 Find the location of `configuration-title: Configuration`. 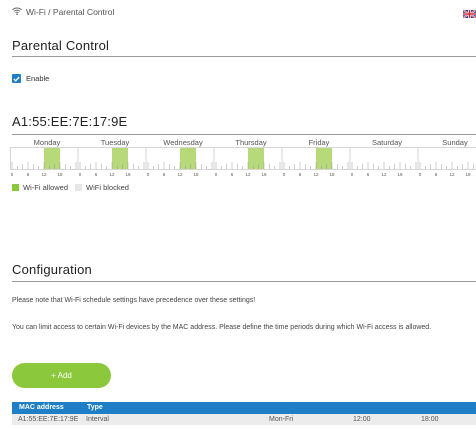

configuration-title: Configuration is located at coordinates (52, 269).